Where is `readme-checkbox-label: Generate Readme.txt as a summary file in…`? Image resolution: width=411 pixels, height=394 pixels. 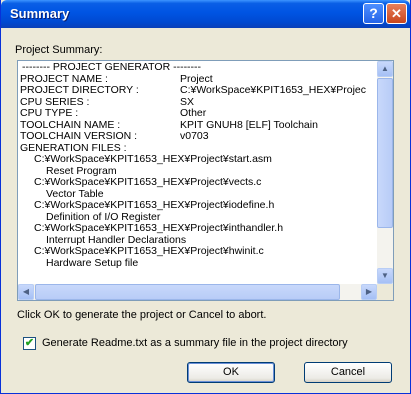
readme-checkbox-label: Generate Readme.txt as a summary file in… is located at coordinates (195, 343).